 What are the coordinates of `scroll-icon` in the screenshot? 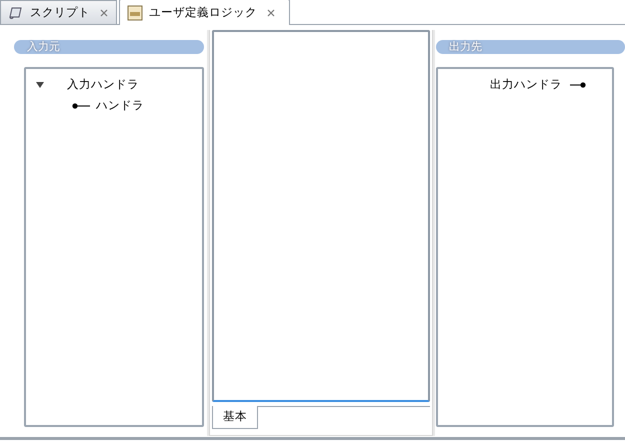 It's located at (16, 12).